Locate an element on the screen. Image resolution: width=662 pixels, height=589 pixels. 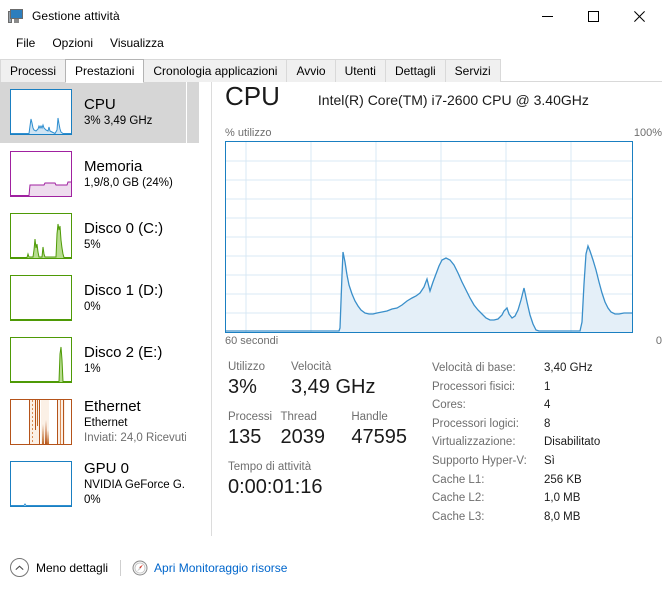
sidebar-item-disco-1-sub: 0% is located at coordinates (92, 306).